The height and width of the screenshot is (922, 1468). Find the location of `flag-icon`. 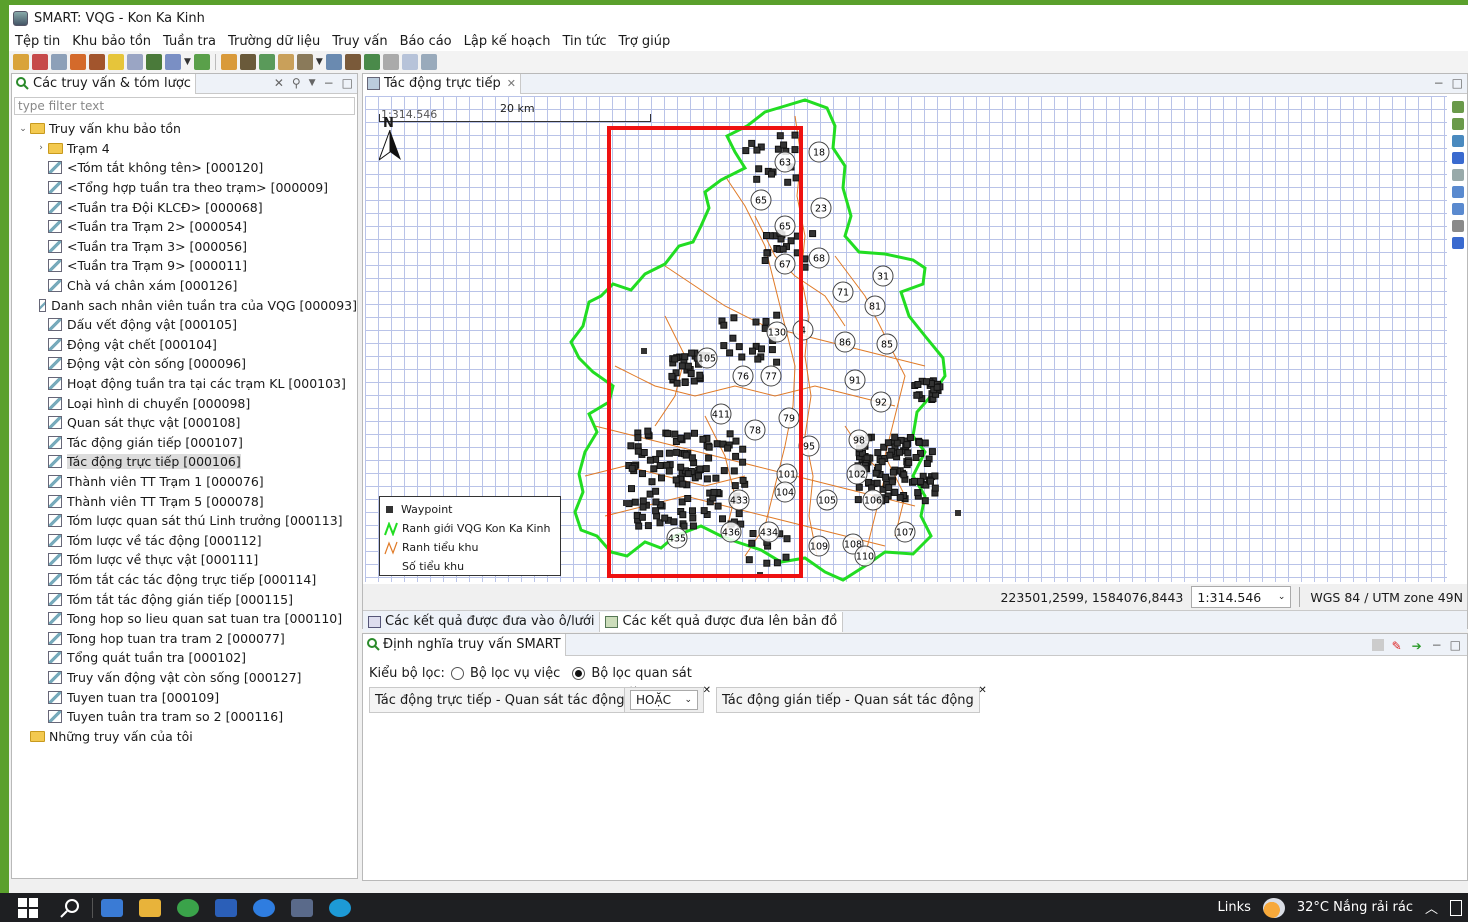

flag-icon is located at coordinates (78, 62).